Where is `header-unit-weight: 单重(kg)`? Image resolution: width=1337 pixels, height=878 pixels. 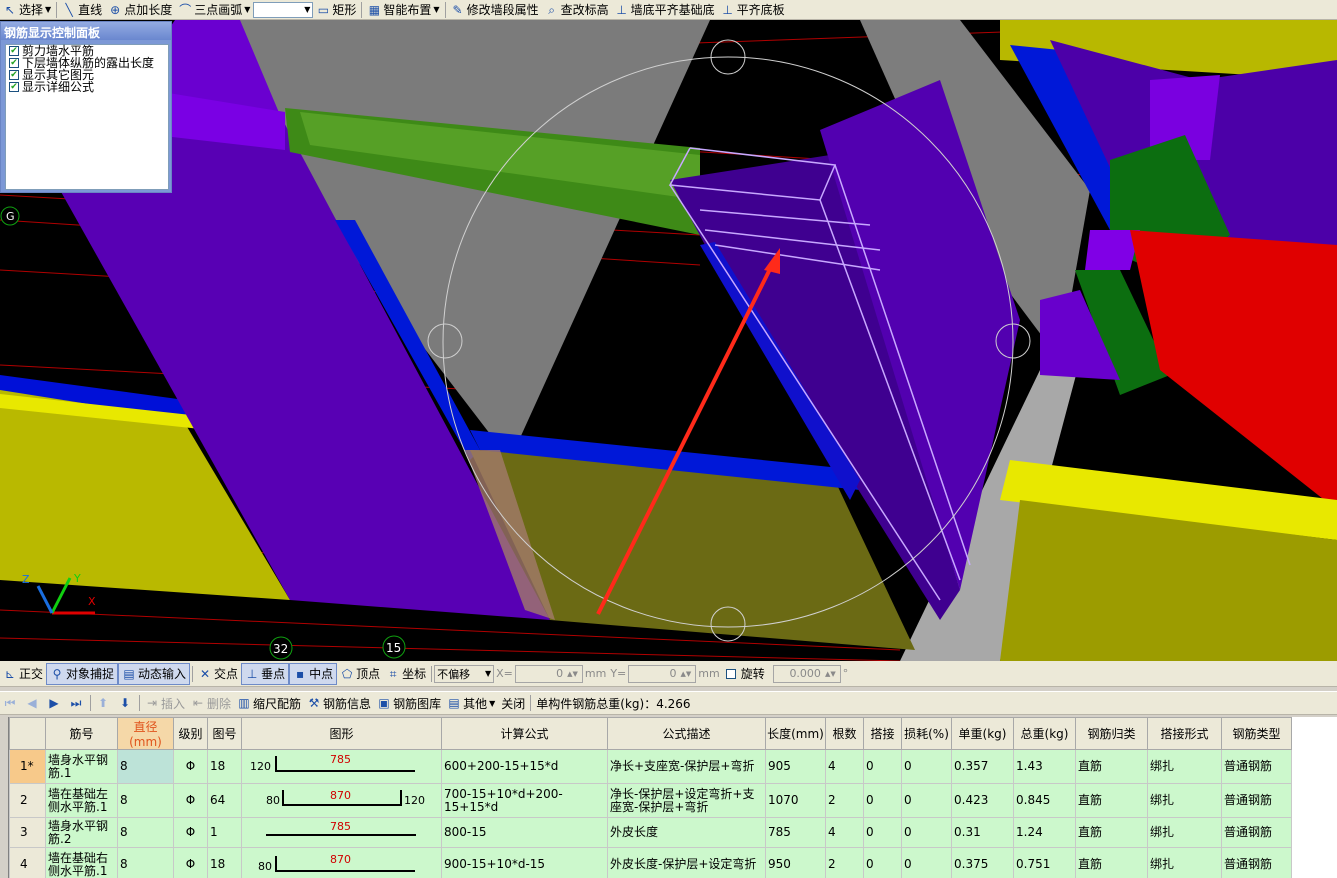
header-unit-weight: 单重(kg) is located at coordinates (982, 733).